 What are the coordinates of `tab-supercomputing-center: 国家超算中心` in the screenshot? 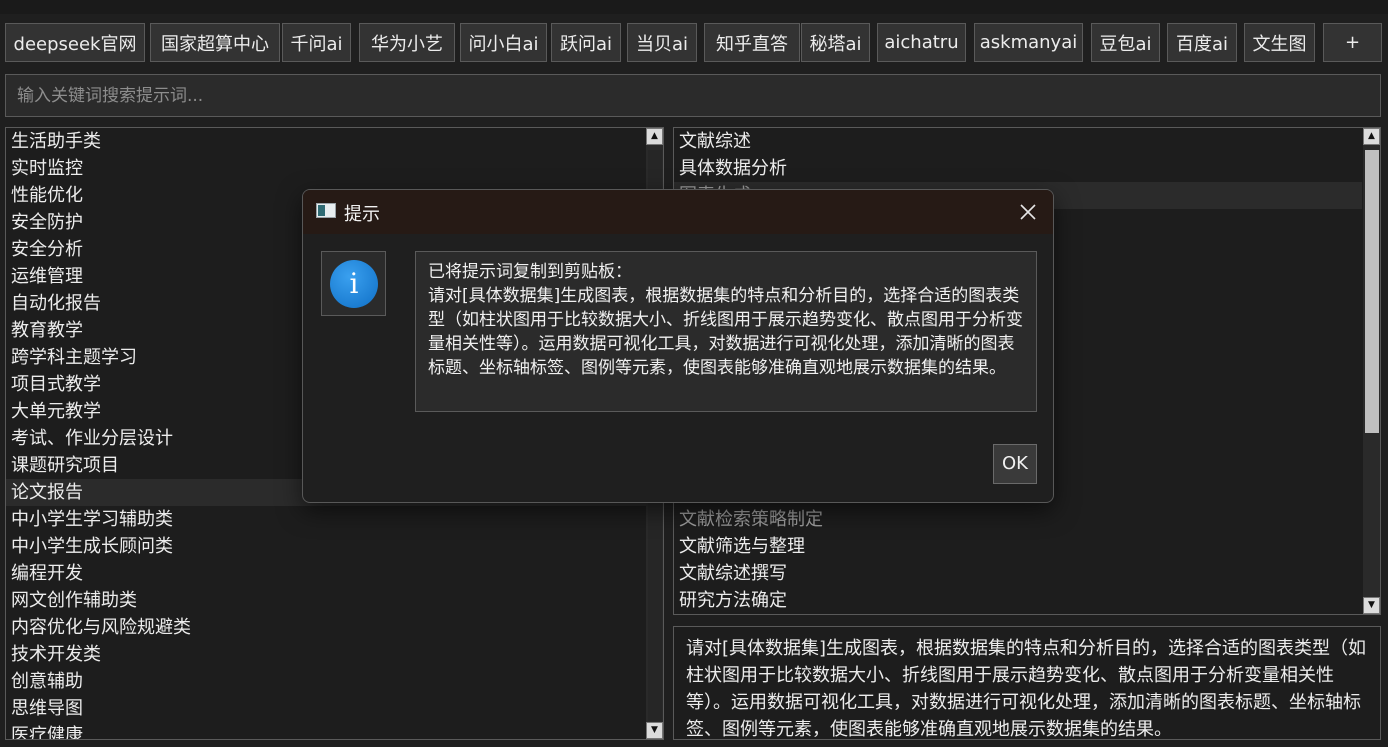 It's located at (215, 42).